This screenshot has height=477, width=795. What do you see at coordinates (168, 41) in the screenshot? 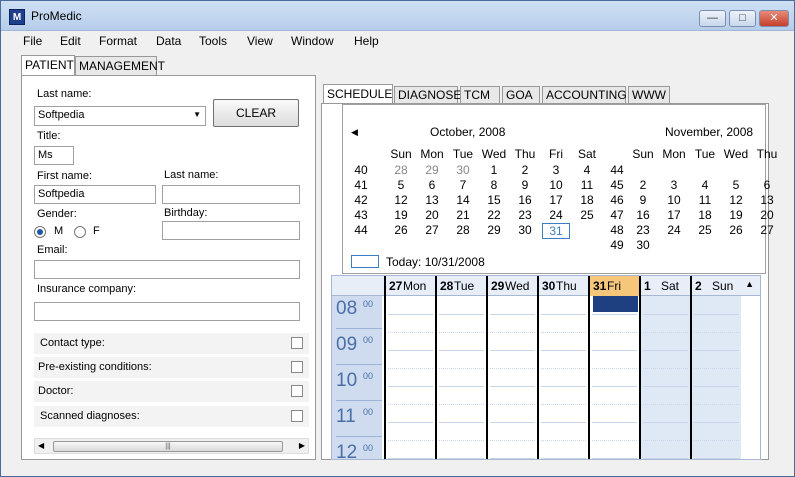
I see `menu-data: Data` at bounding box center [168, 41].